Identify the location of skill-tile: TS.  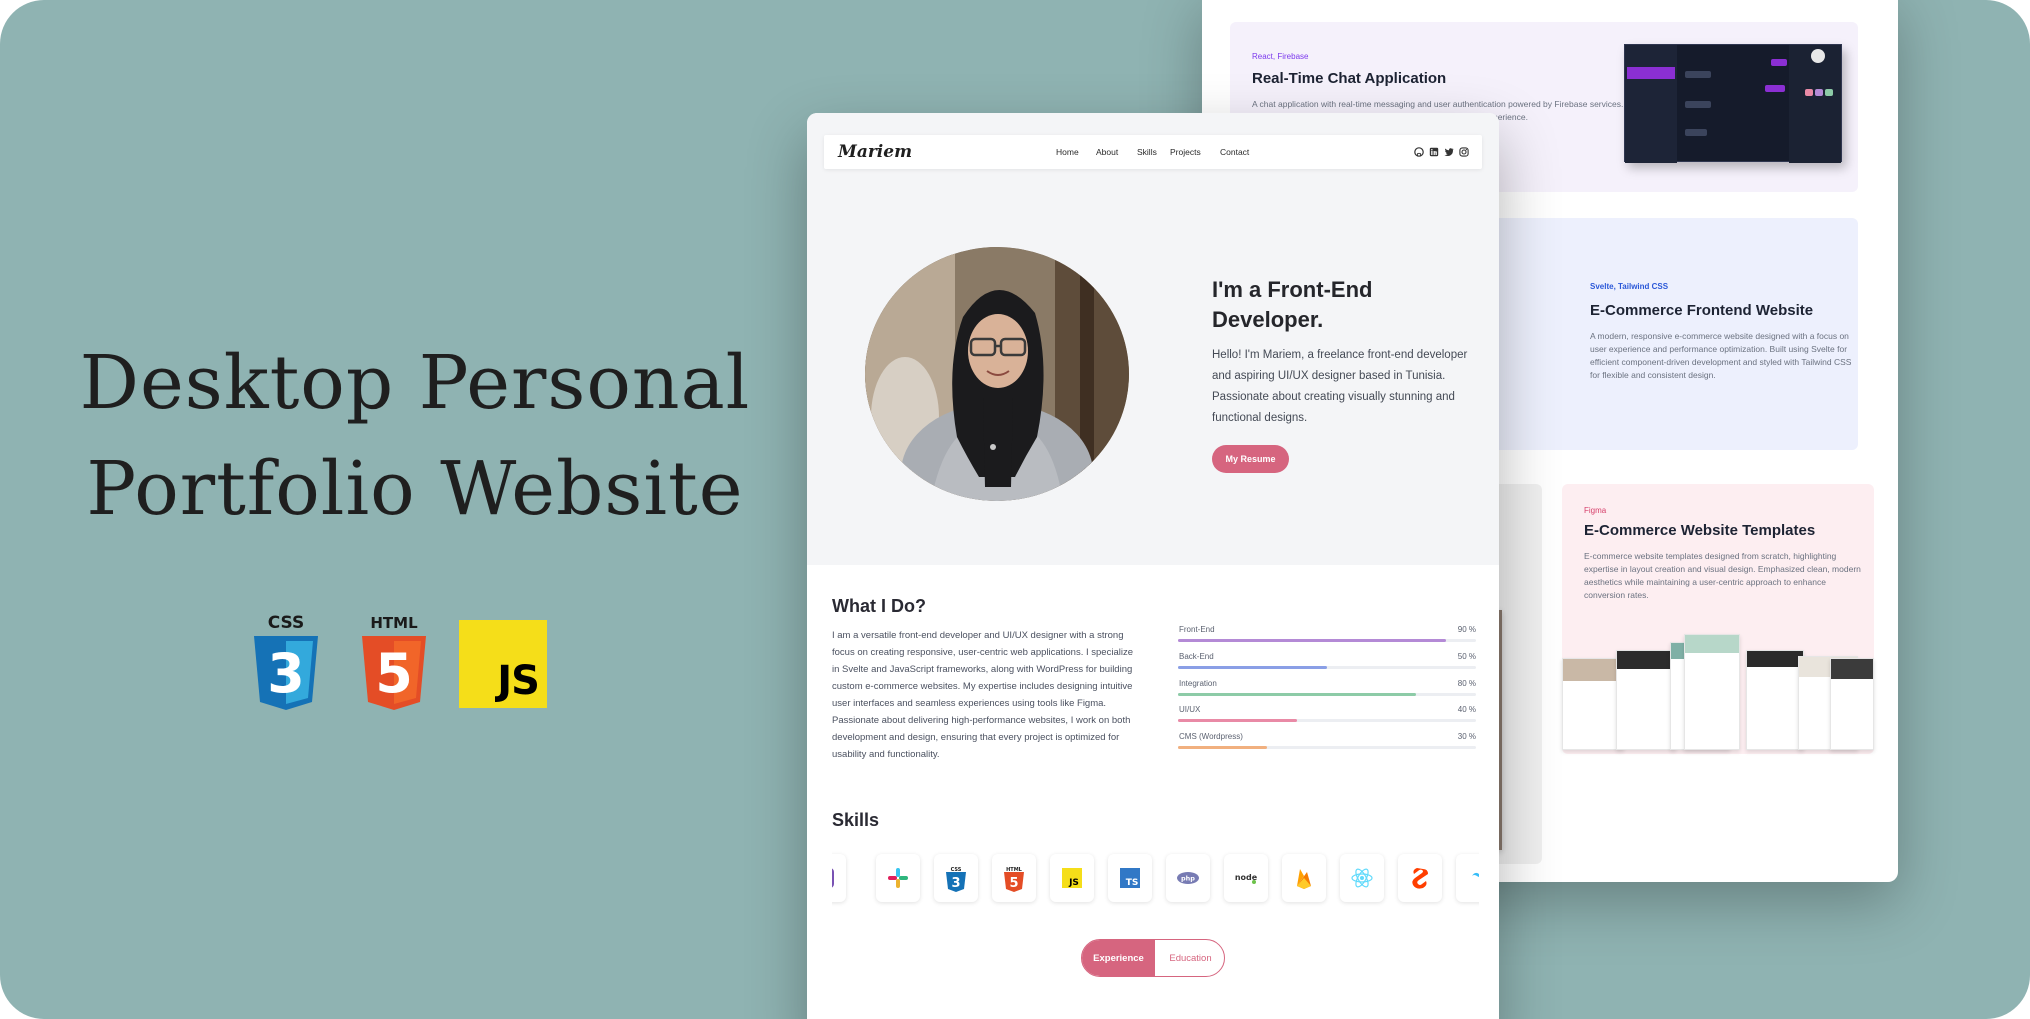
(1130, 878).